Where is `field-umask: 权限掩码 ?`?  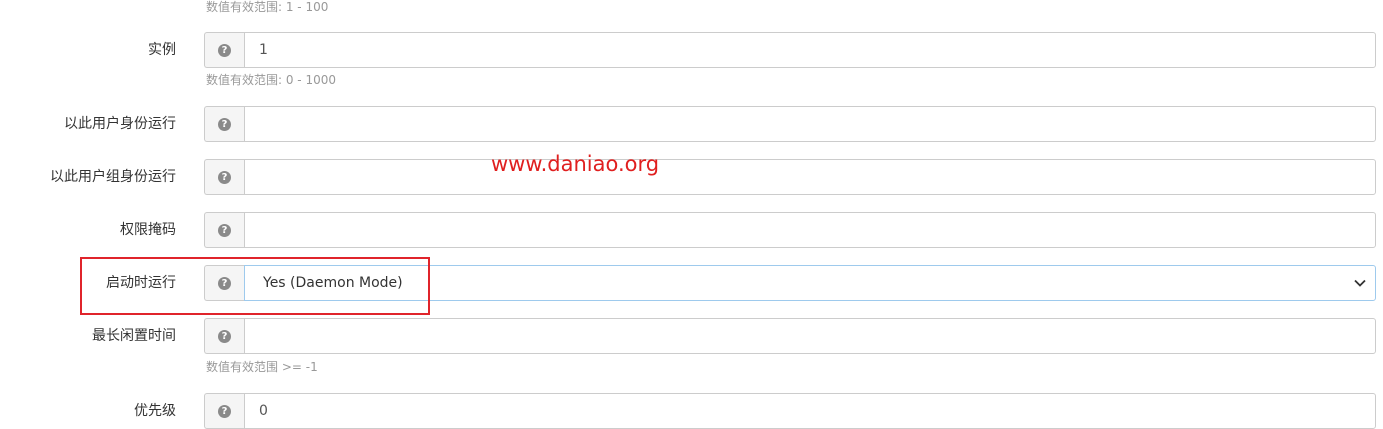 field-umask: 权限掩码 ? is located at coordinates (691, 230).